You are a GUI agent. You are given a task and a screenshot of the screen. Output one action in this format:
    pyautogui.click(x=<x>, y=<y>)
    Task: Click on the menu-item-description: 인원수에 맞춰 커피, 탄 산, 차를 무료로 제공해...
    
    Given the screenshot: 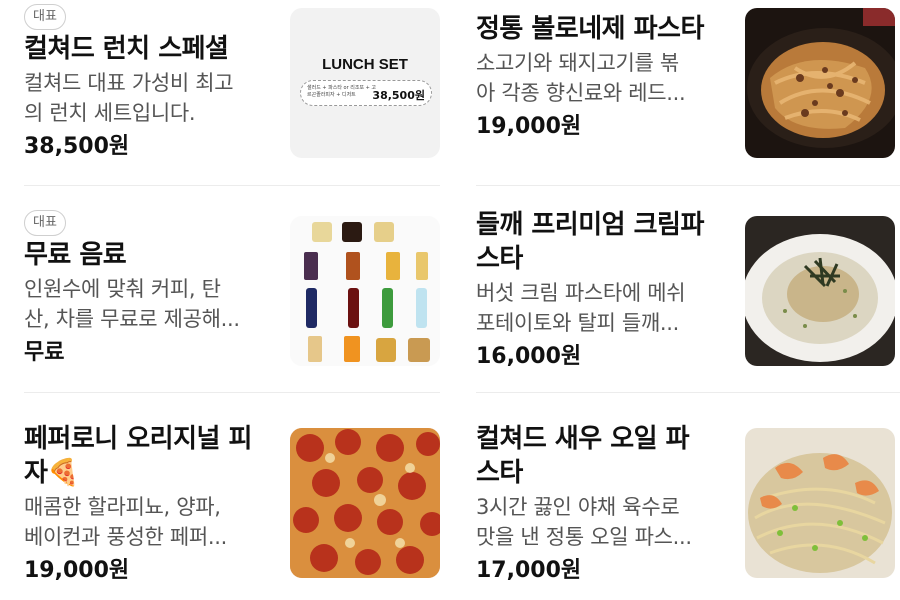 What is the action you would take?
    pyautogui.click(x=132, y=304)
    